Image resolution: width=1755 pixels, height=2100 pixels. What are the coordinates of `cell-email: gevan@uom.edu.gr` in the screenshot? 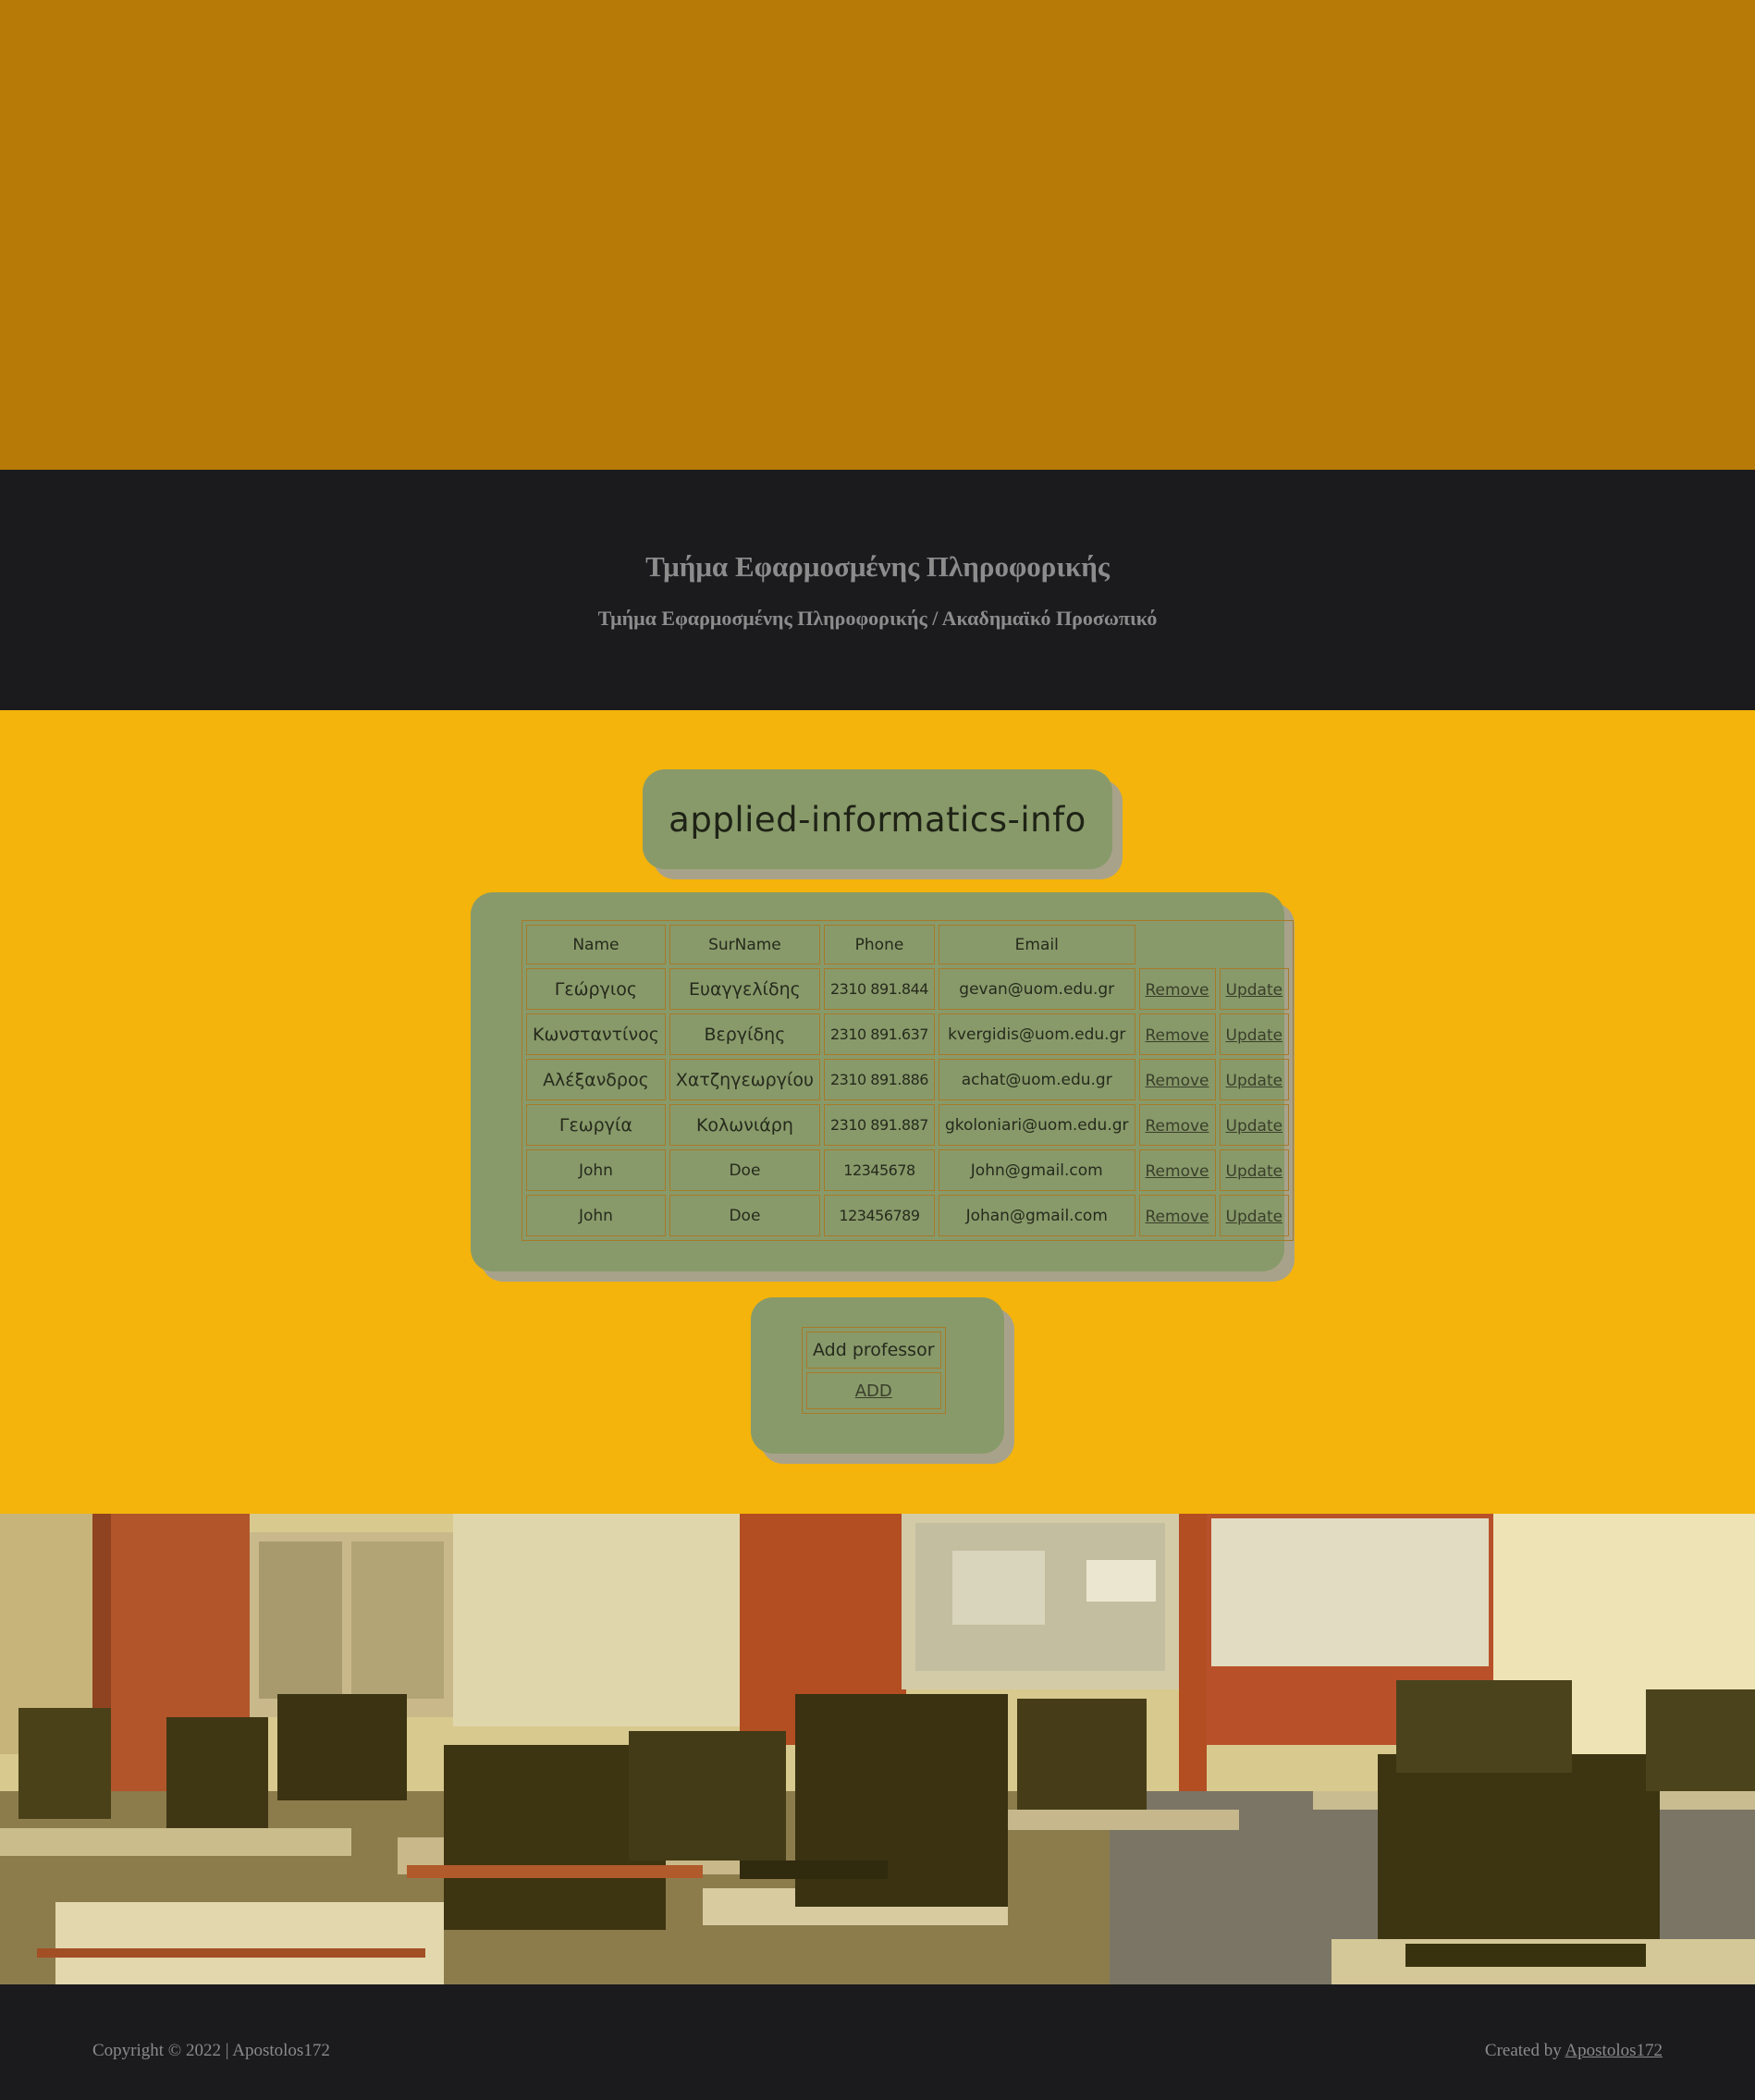 It's located at (1036, 989).